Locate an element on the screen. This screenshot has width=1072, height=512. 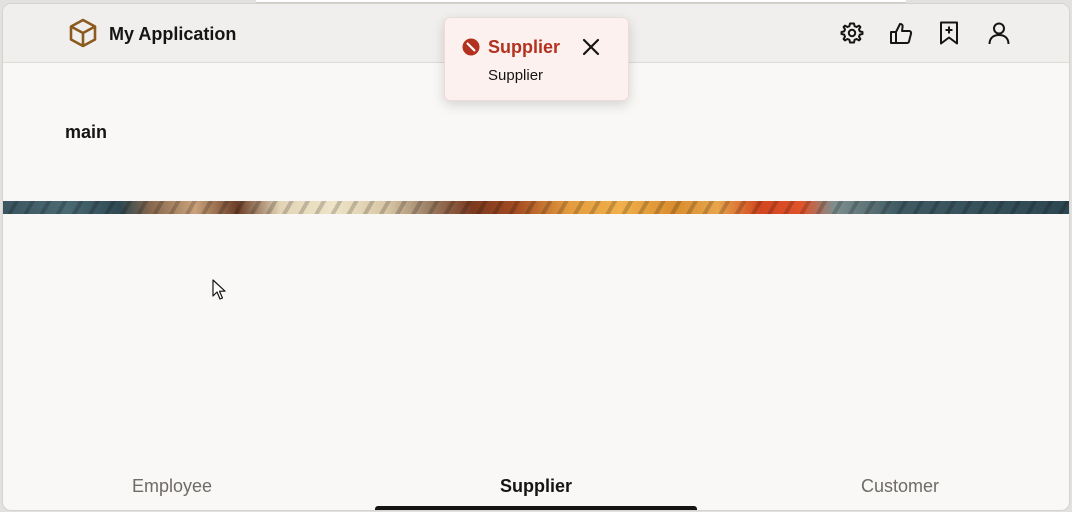
cube-icon is located at coordinates (83, 33).